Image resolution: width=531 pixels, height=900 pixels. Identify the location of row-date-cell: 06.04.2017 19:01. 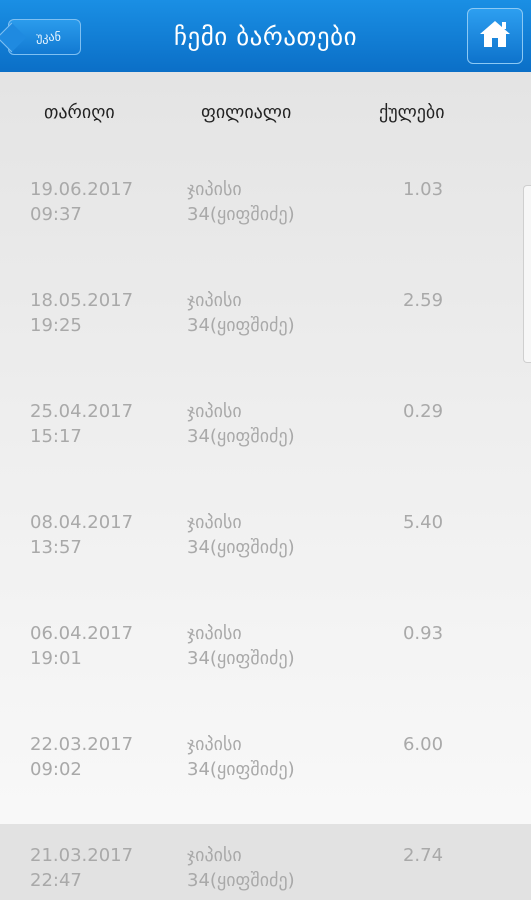
(95, 646).